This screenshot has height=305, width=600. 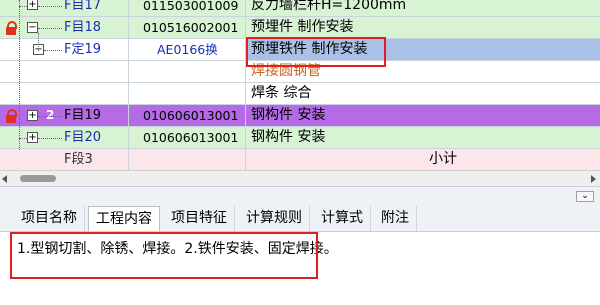 I want to click on scroll-left-icon, so click(x=4, y=179).